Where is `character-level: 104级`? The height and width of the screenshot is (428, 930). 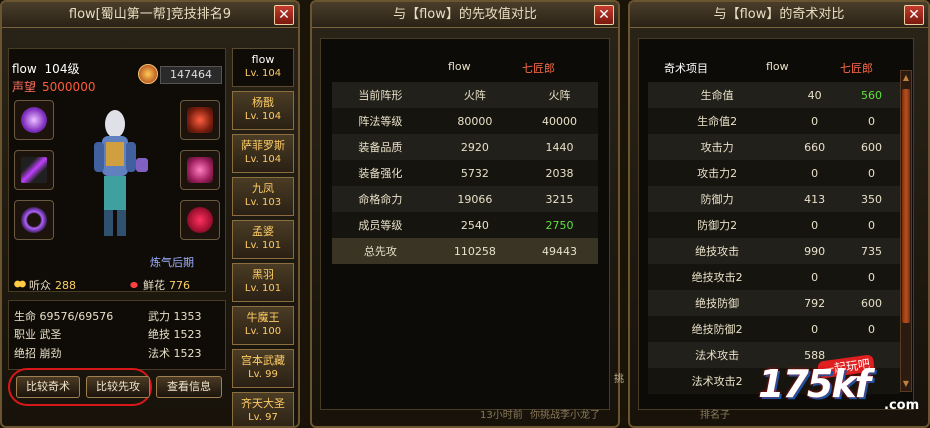 character-level: 104级 is located at coordinates (62, 69).